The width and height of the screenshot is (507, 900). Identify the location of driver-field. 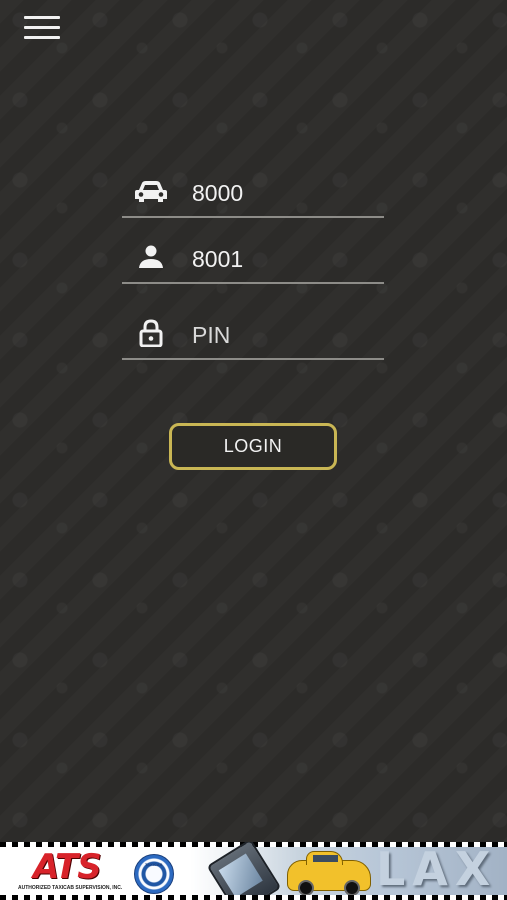
(253, 254).